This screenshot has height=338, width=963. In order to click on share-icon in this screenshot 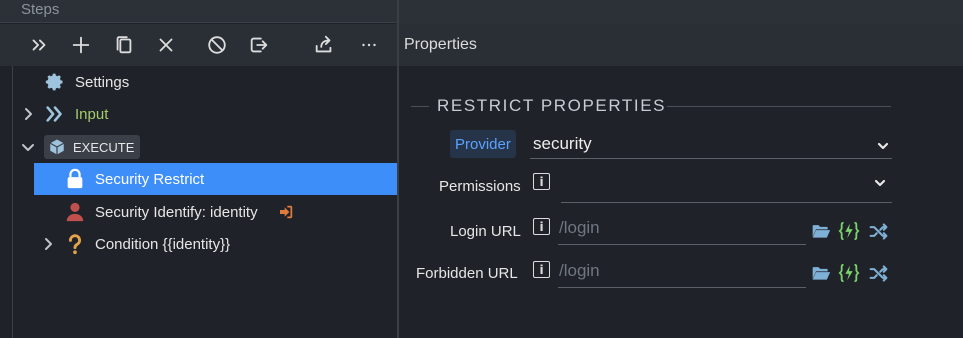, I will do `click(324, 45)`.